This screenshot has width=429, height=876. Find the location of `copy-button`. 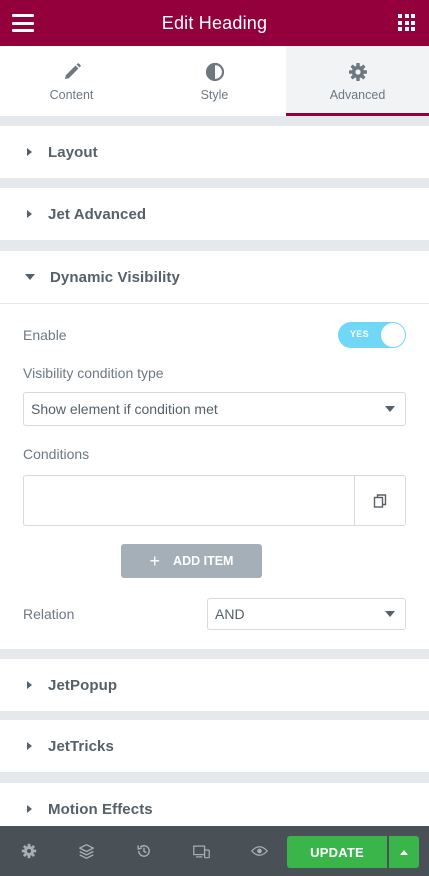

copy-button is located at coordinates (379, 500).